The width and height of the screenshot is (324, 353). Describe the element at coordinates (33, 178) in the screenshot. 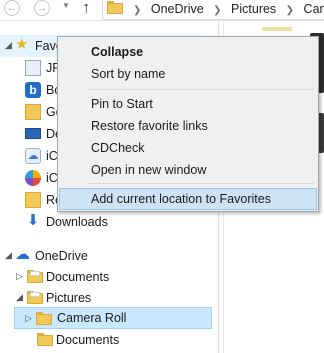

I see `icloud-photos-icon` at that location.